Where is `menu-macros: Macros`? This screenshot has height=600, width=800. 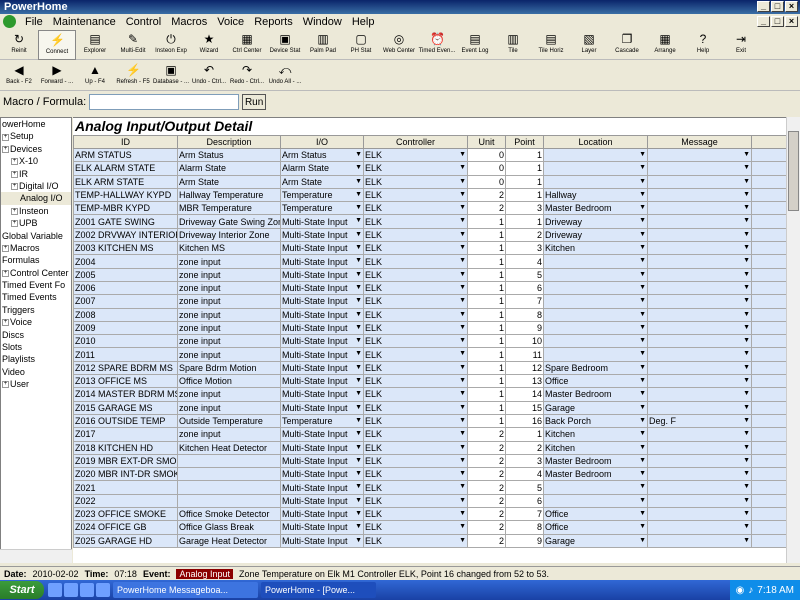 menu-macros: Macros is located at coordinates (189, 22).